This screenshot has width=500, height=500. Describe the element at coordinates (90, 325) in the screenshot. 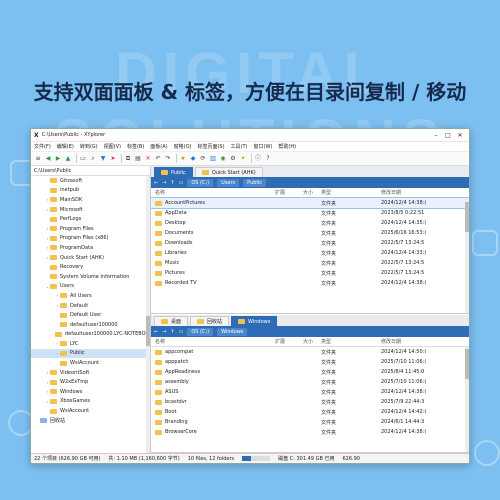

I see `tree-node: defaultuser100000` at that location.